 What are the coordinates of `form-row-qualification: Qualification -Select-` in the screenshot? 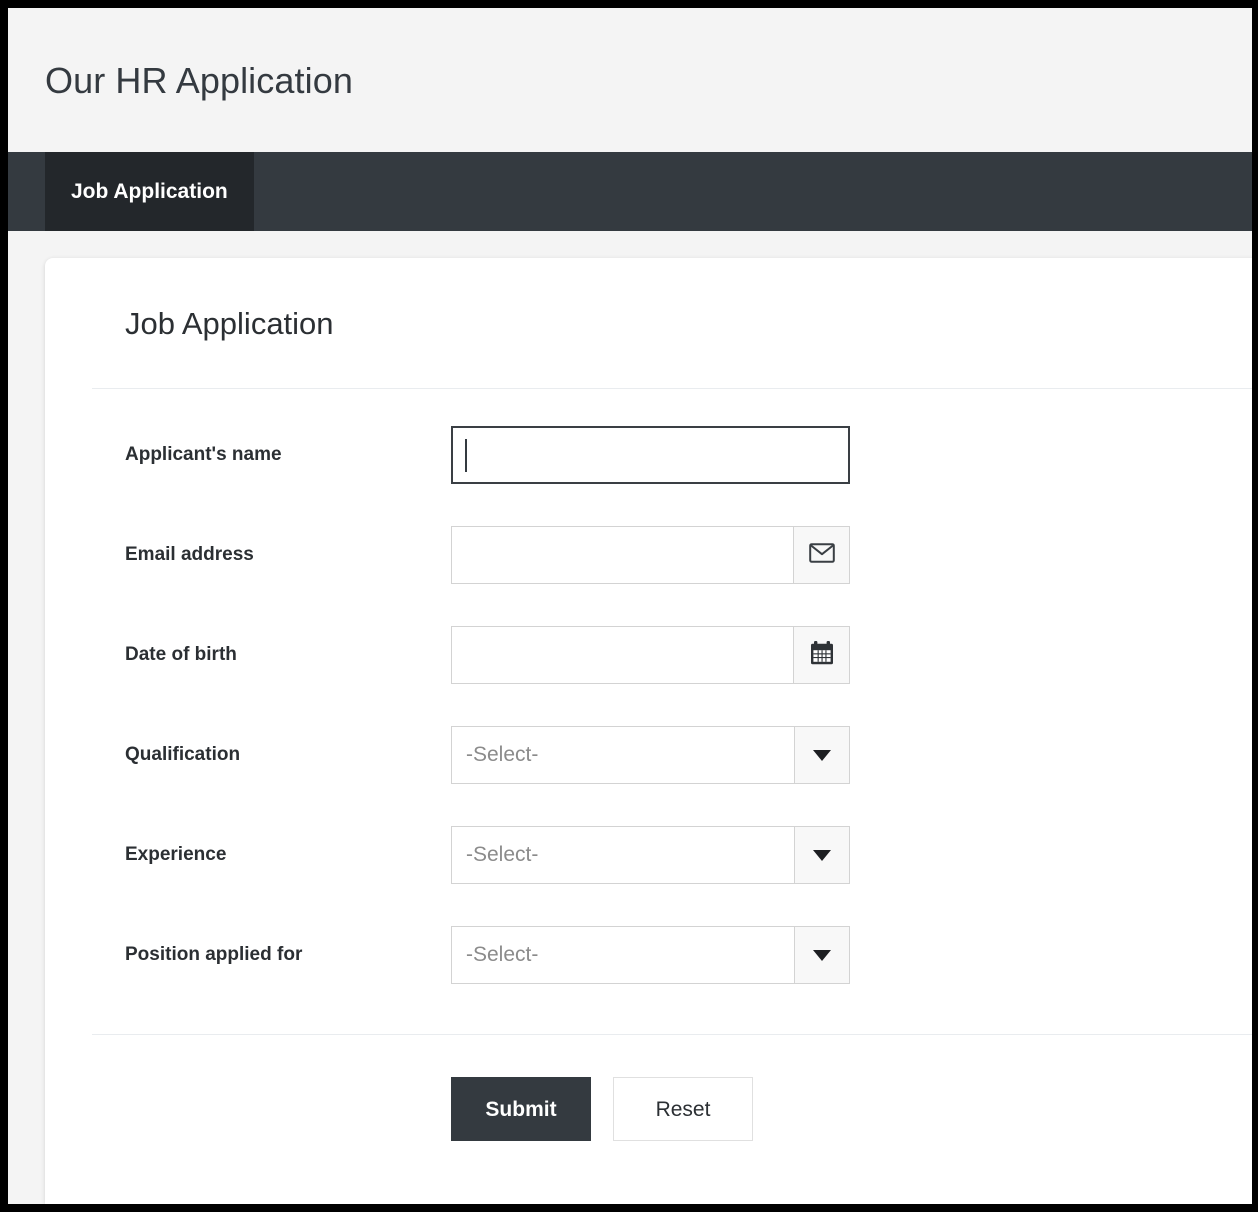 It's located at (648, 755).